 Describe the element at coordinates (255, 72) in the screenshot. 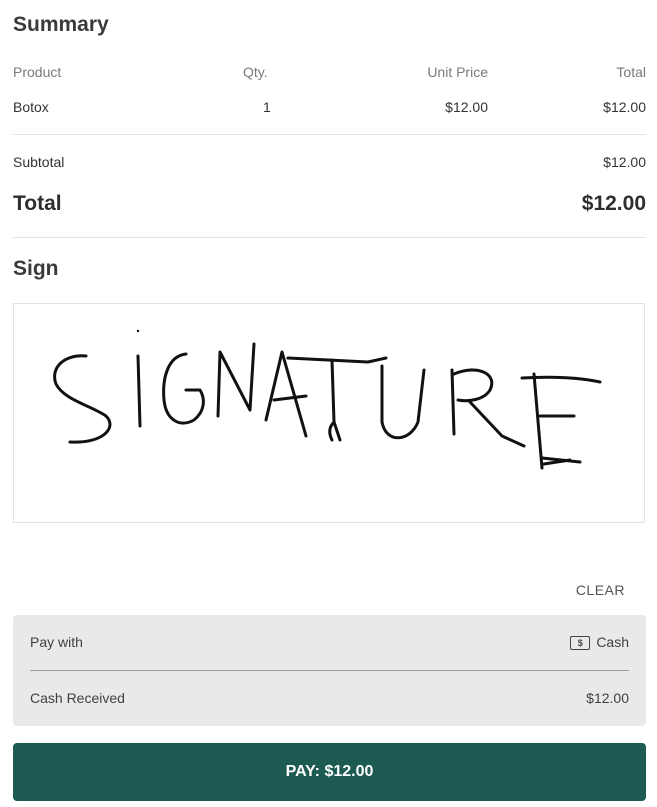

I see `column-header-qty: Qty.` at that location.